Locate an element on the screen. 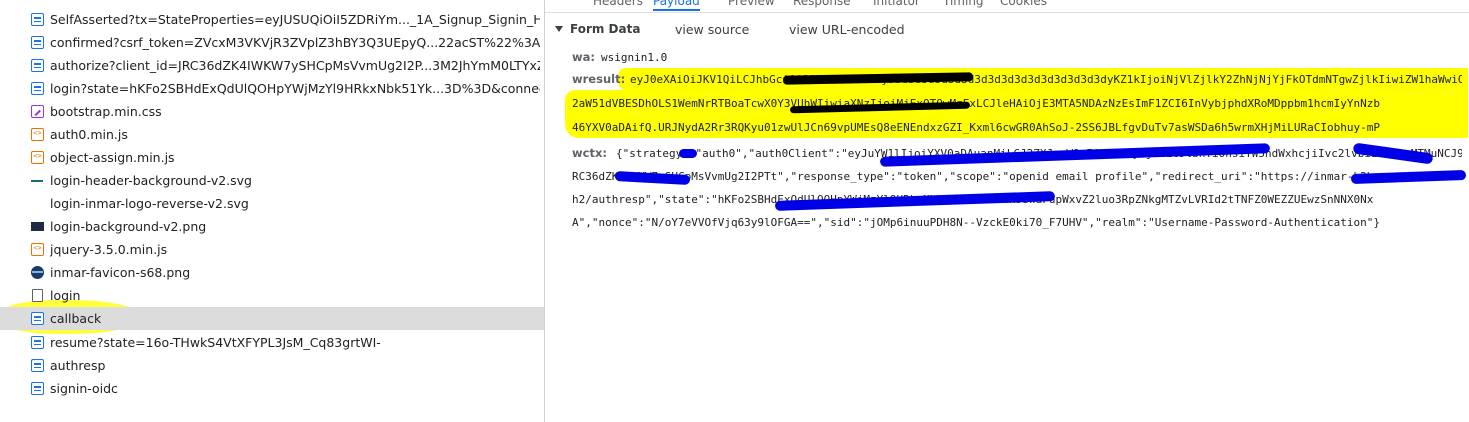  field-key: wresult: is located at coordinates (599, 79).